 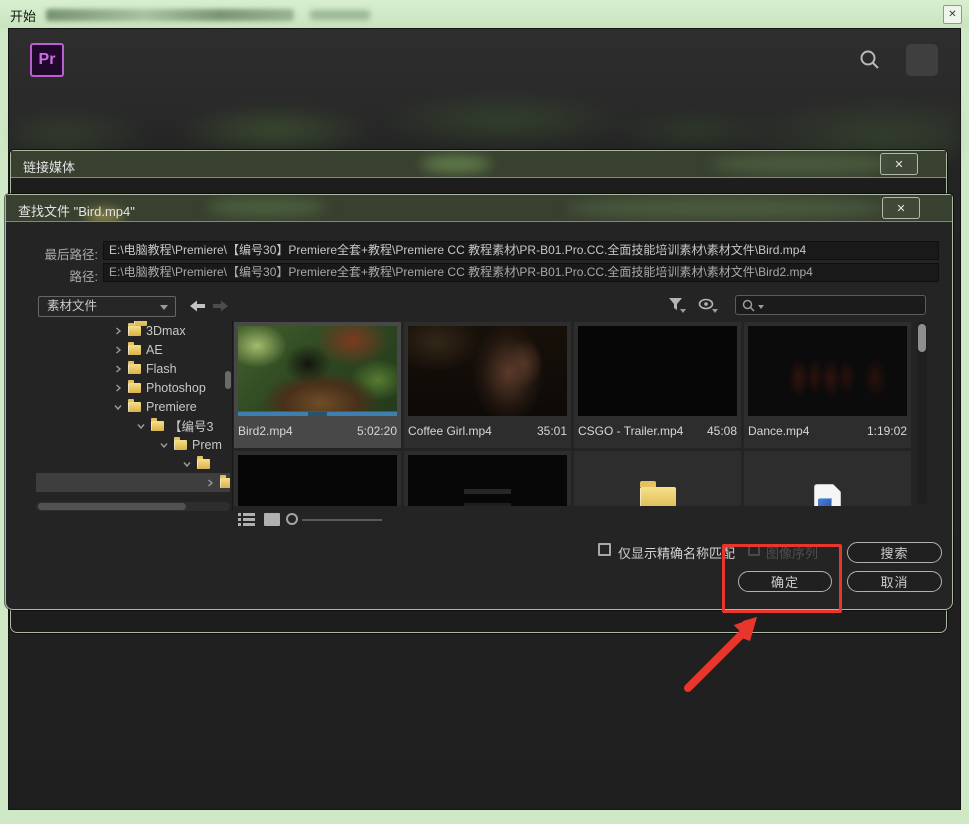 What do you see at coordinates (166, 330) in the screenshot?
I see `tree-item-label: 3Dmax` at bounding box center [166, 330].